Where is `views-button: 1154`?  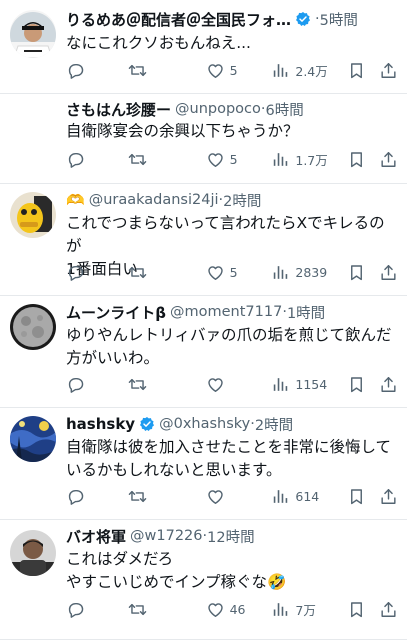
views-button: 1154 is located at coordinates (309, 384).